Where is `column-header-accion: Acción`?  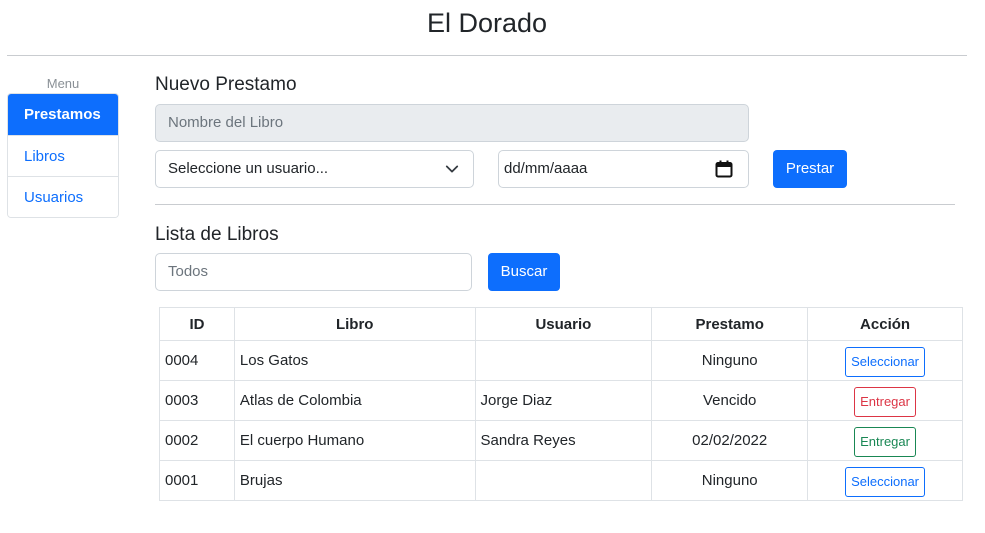
column-header-accion: Acción is located at coordinates (885, 324).